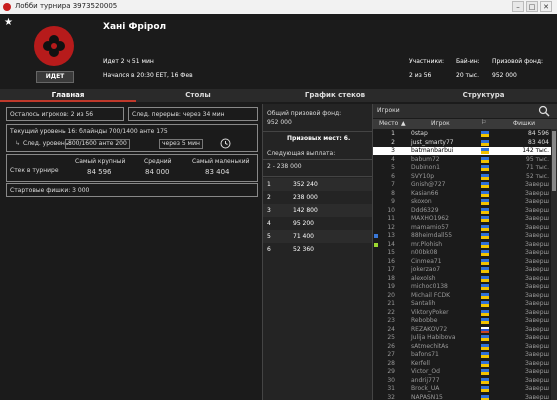 The width and height of the screenshot is (557, 400). I want to click on player-row: 32 NAPASN15 Заверш, so click(462, 397).